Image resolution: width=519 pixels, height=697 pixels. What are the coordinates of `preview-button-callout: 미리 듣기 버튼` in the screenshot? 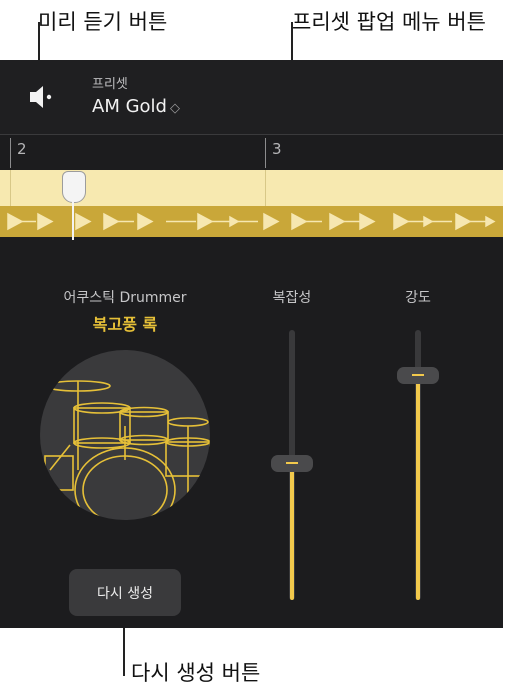 It's located at (103, 22).